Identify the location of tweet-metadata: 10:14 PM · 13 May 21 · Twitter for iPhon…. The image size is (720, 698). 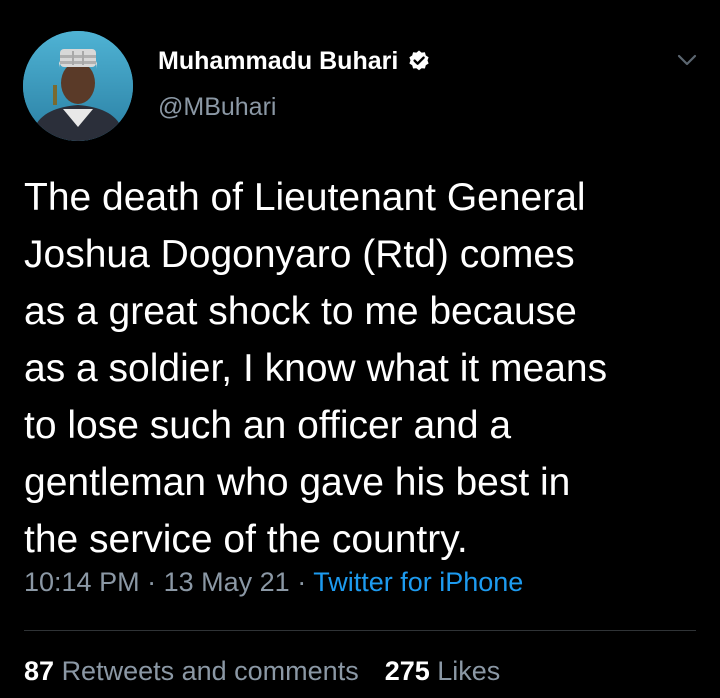
(273, 582).